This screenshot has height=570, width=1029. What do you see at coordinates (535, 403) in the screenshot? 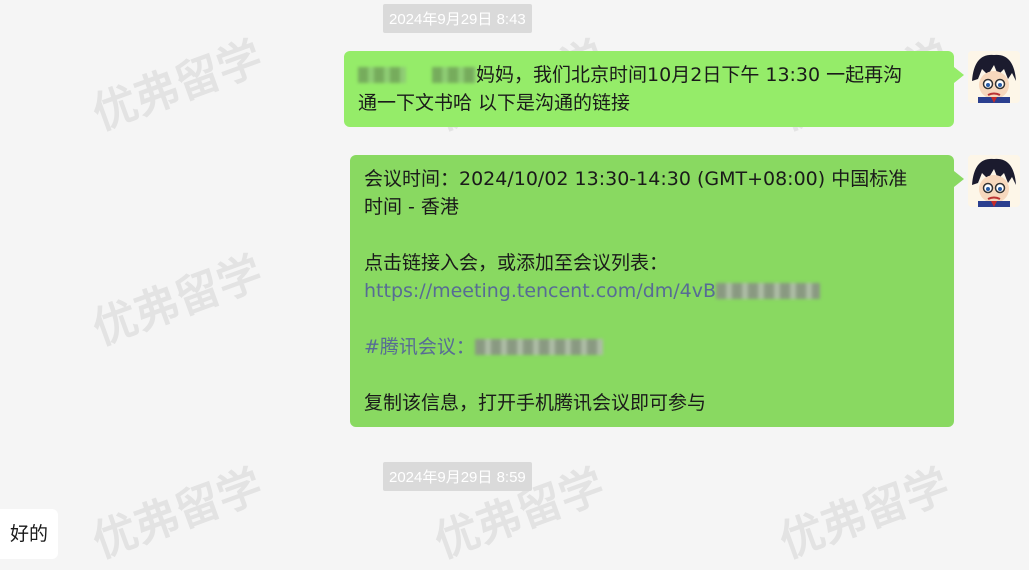
I see `meeting-footer-text: 复制该信息，打开手机腾讯会议即可参与` at bounding box center [535, 403].